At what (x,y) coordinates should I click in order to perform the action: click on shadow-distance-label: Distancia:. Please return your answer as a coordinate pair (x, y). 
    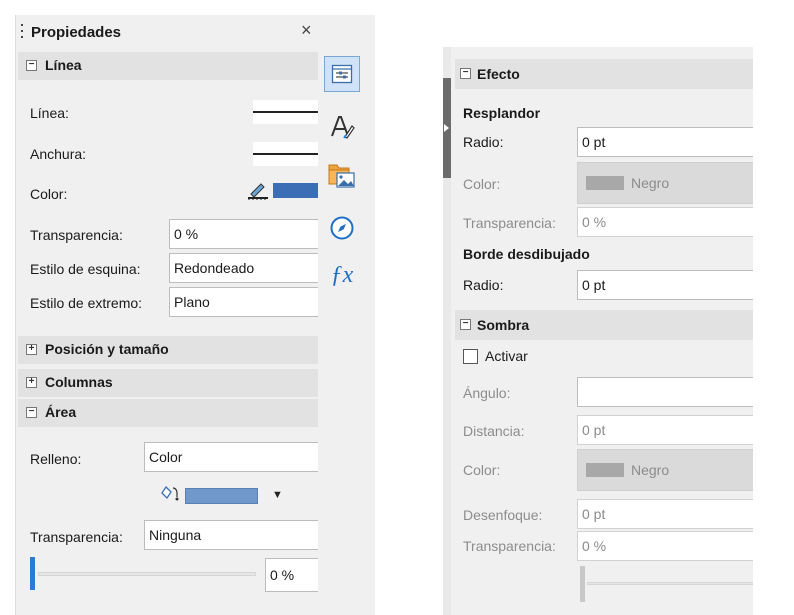
    Looking at the image, I should click on (494, 431).